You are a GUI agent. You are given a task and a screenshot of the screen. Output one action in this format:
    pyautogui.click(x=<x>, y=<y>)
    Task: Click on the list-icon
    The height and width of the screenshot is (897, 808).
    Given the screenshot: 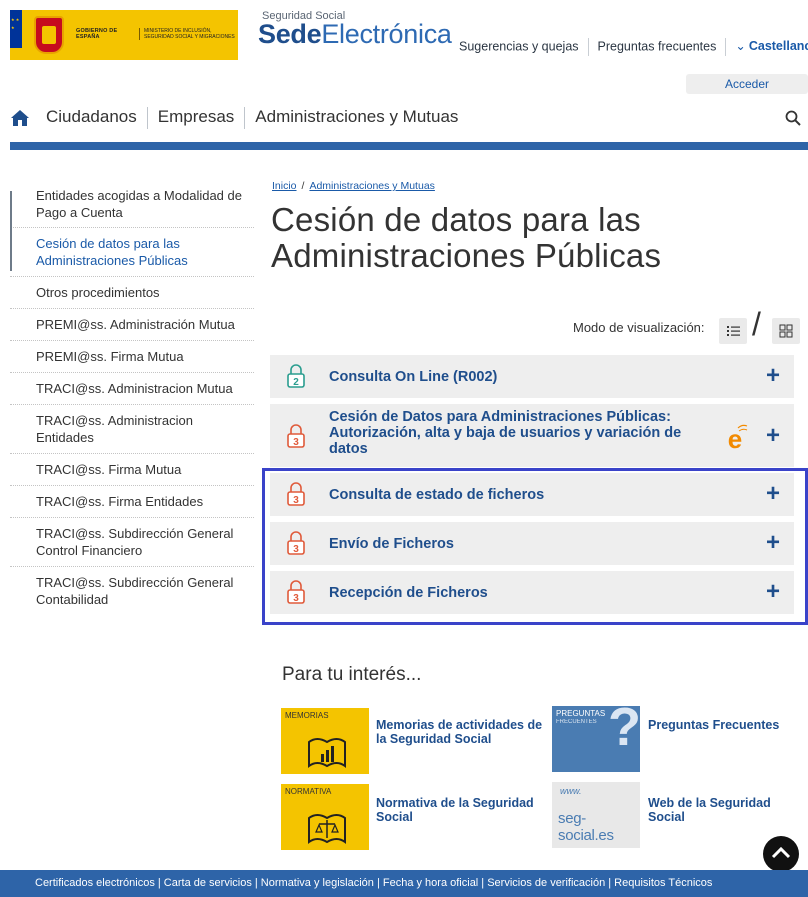 What is the action you would take?
    pyautogui.click(x=733, y=331)
    